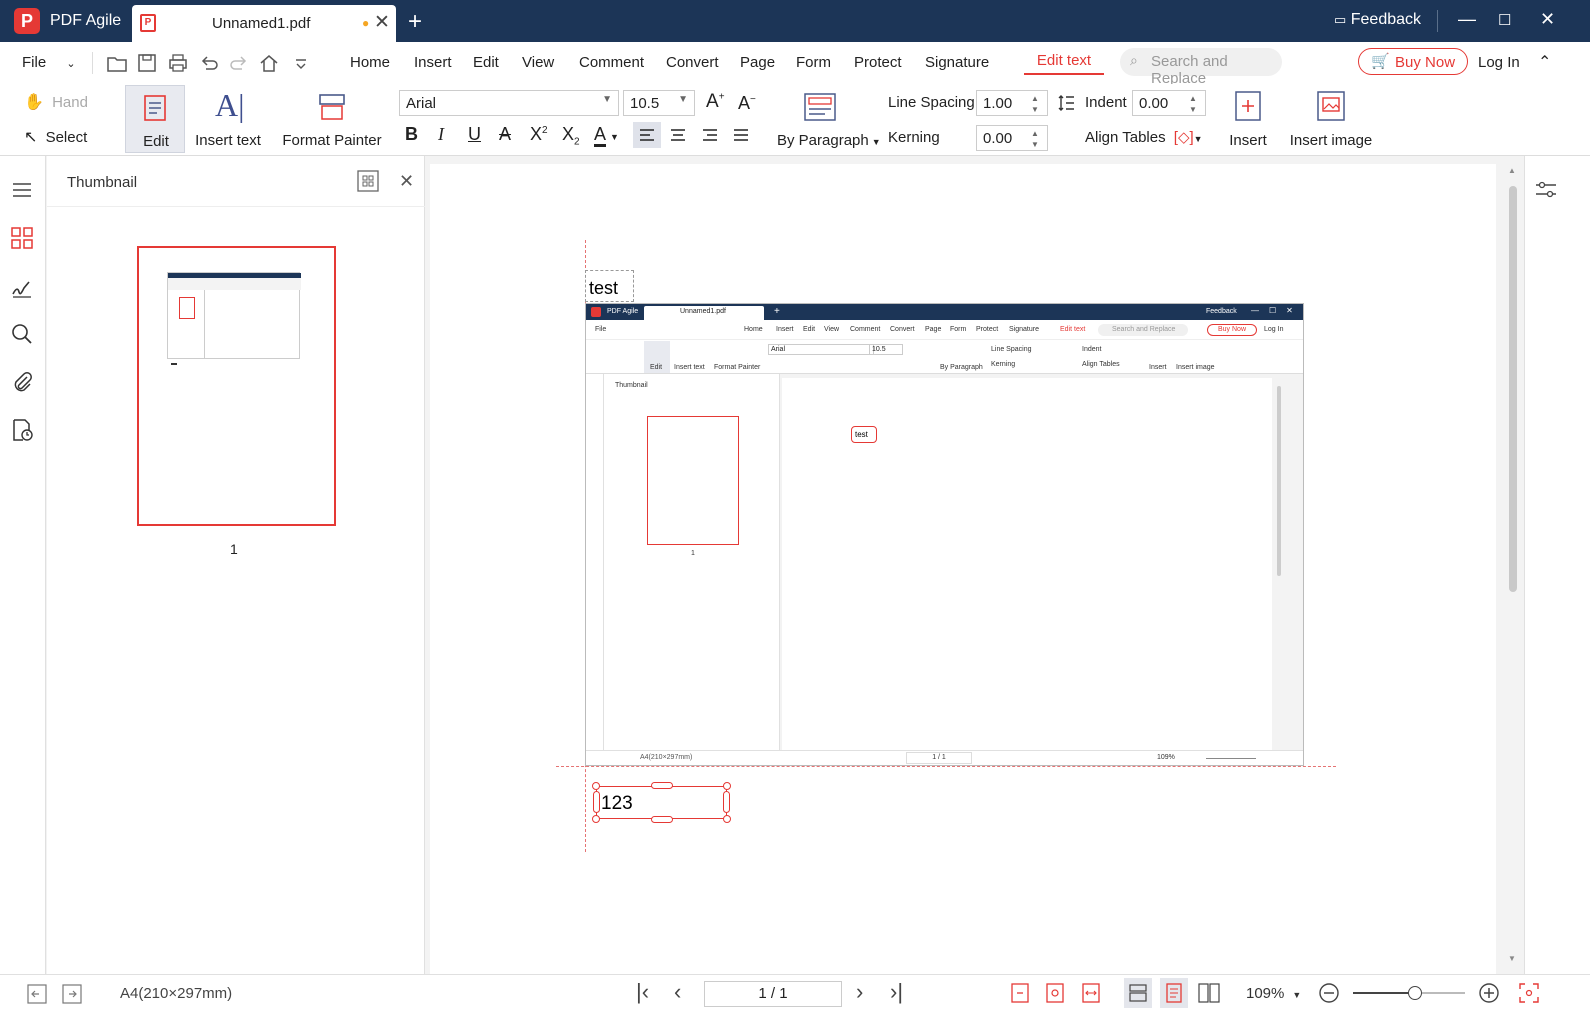 The image size is (1590, 1024). Describe the element at coordinates (117, 63) in the screenshot. I see `open-folder-icon` at that location.